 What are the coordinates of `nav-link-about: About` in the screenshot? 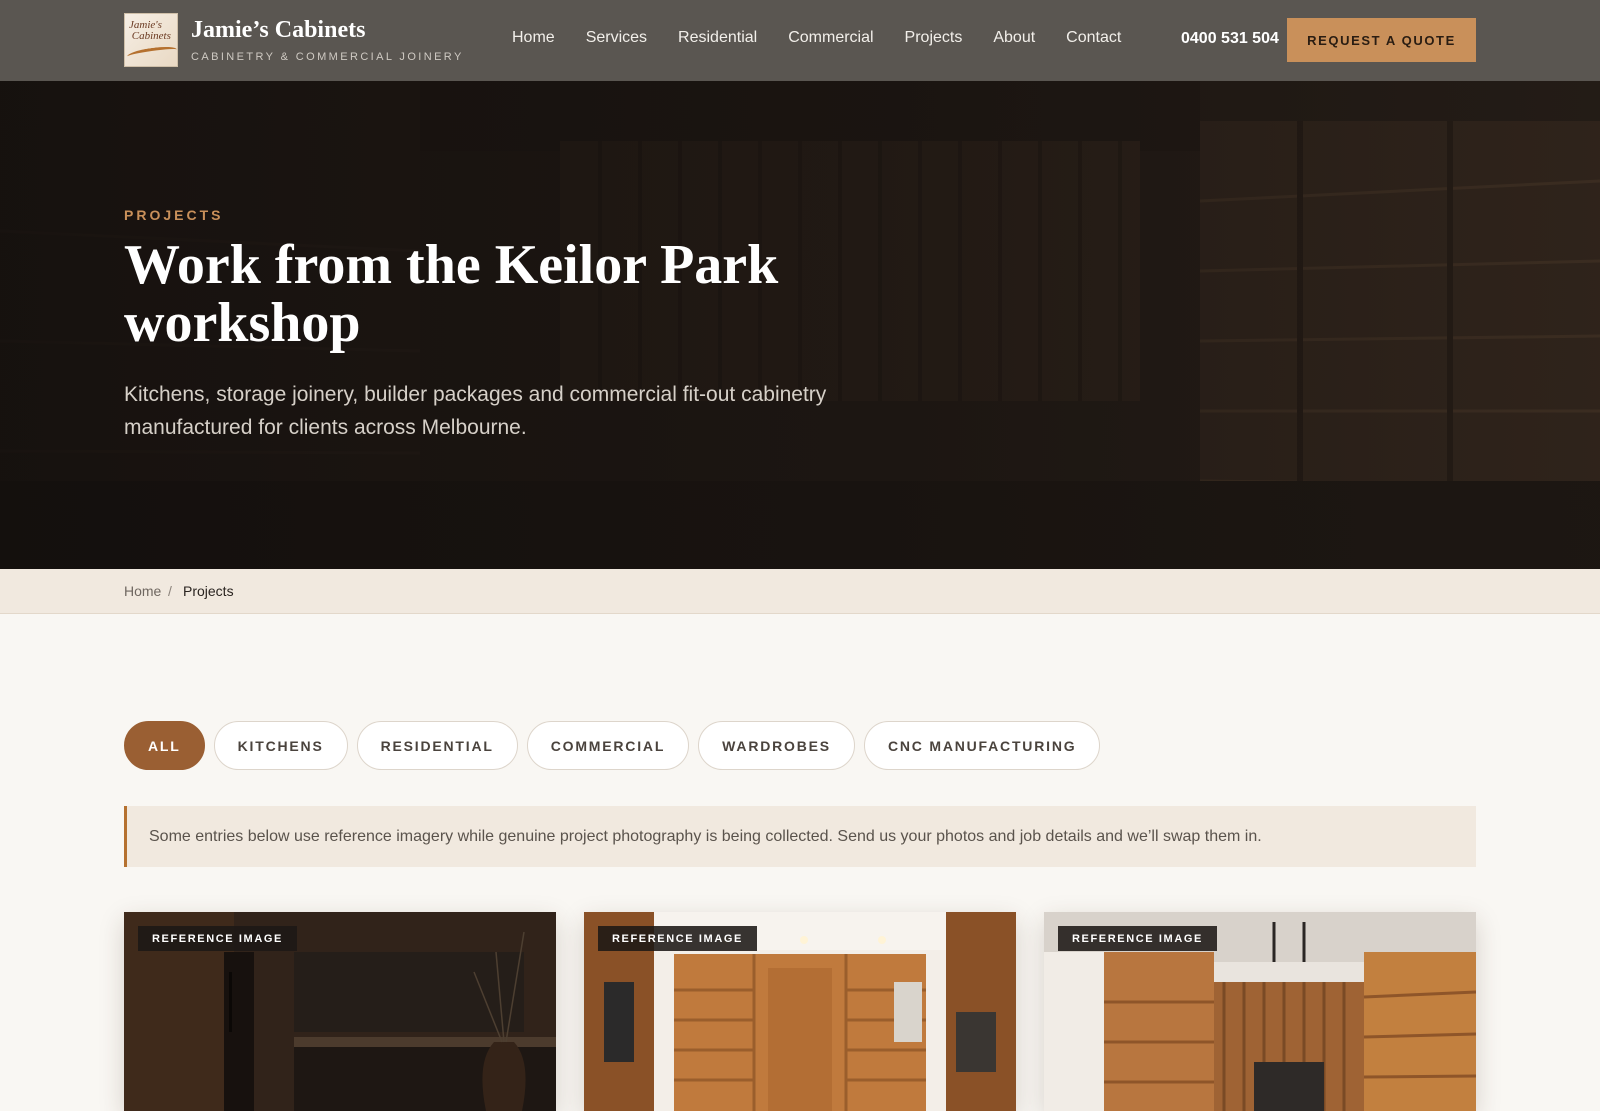 It's located at (1014, 38).